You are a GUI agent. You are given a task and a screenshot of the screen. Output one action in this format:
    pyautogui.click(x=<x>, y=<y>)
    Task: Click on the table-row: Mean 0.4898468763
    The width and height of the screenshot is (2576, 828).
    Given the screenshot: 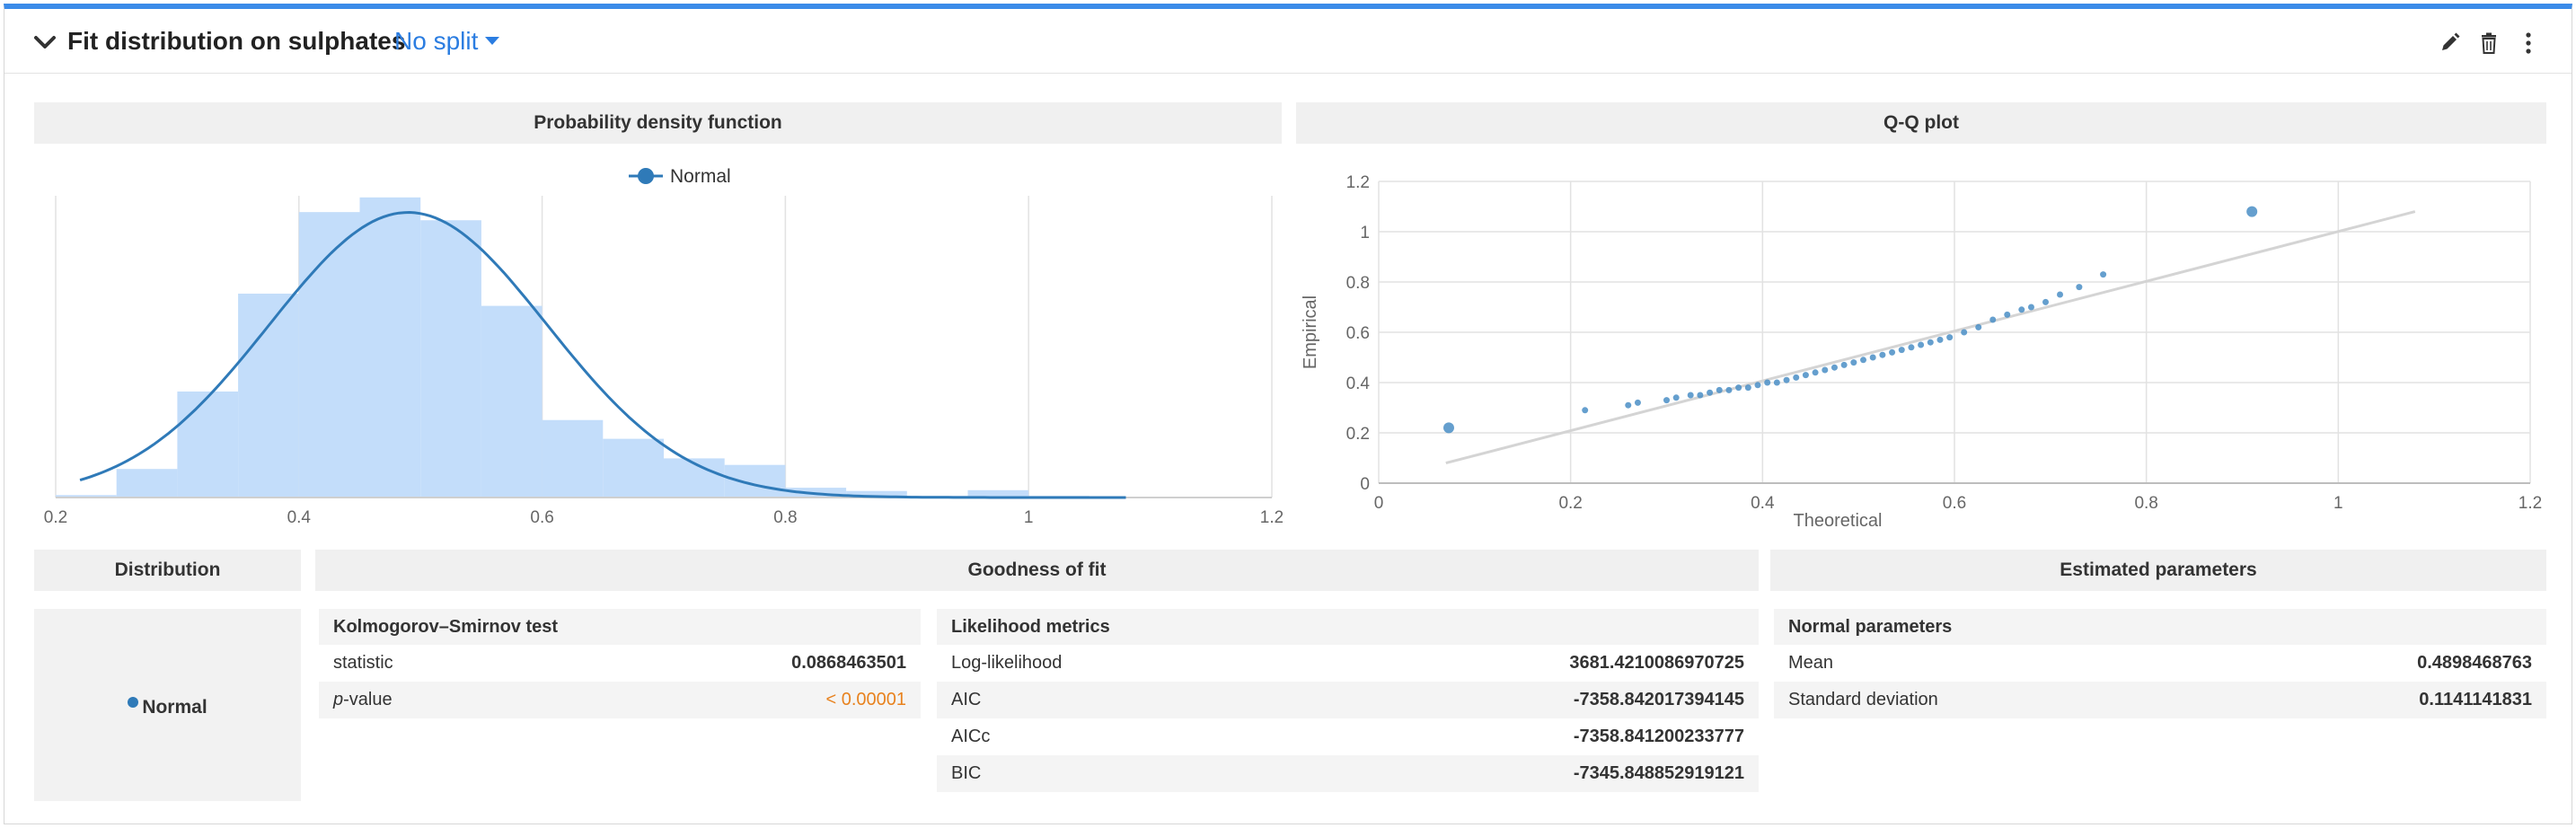 What is the action you would take?
    pyautogui.click(x=2160, y=664)
    